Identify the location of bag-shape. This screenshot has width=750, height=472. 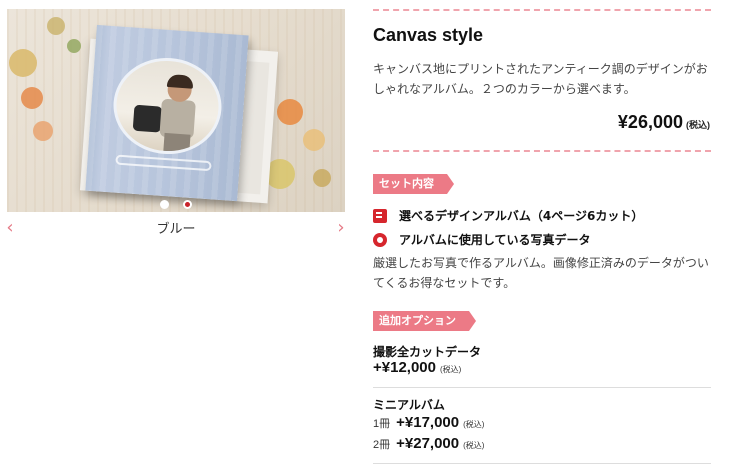
(147, 118).